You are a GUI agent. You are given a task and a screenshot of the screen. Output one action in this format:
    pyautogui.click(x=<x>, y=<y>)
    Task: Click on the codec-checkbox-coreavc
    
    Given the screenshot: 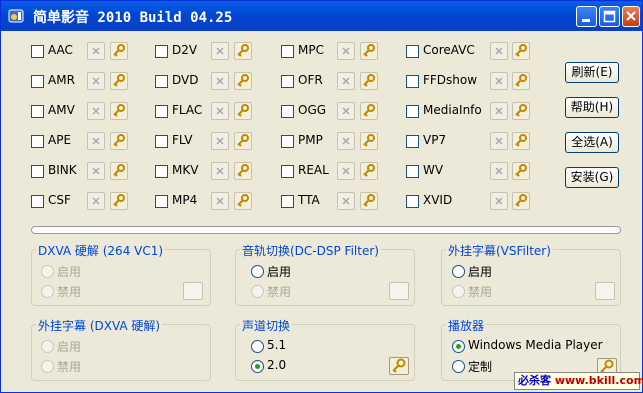 What is the action you would take?
    pyautogui.click(x=412, y=51)
    